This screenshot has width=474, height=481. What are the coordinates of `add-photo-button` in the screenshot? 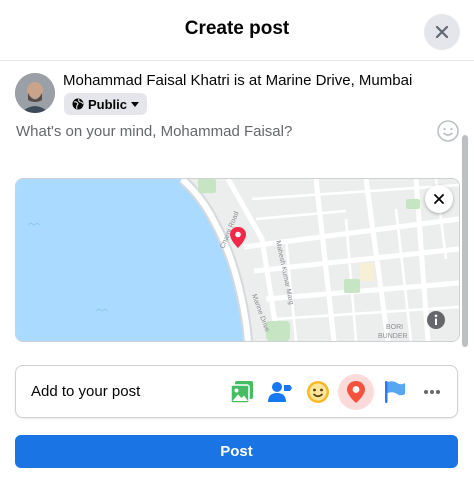 It's located at (242, 392).